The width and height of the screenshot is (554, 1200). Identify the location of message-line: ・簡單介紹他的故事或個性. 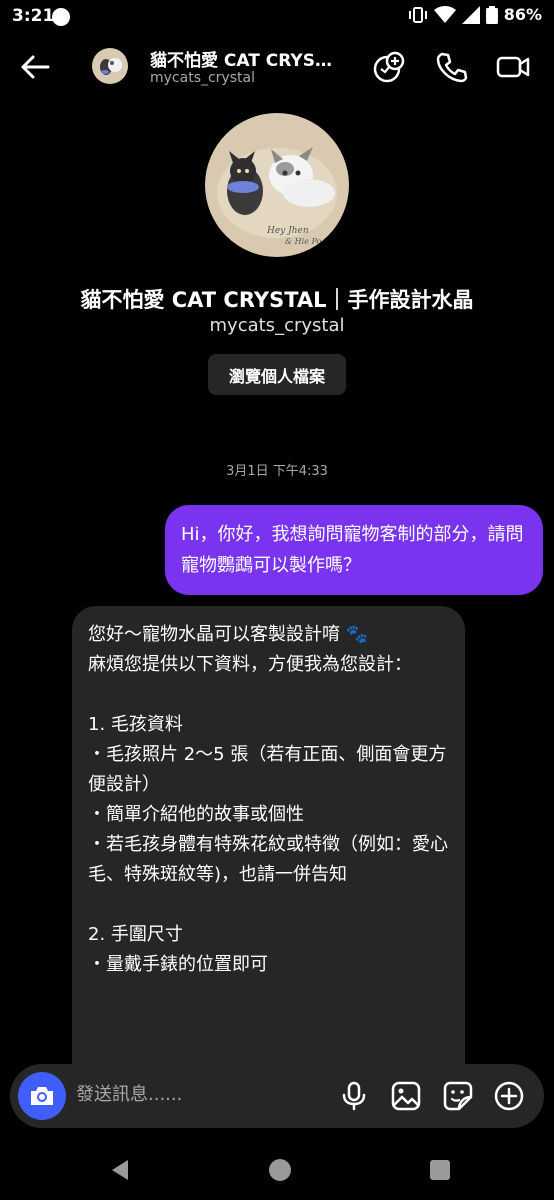
(196, 814).